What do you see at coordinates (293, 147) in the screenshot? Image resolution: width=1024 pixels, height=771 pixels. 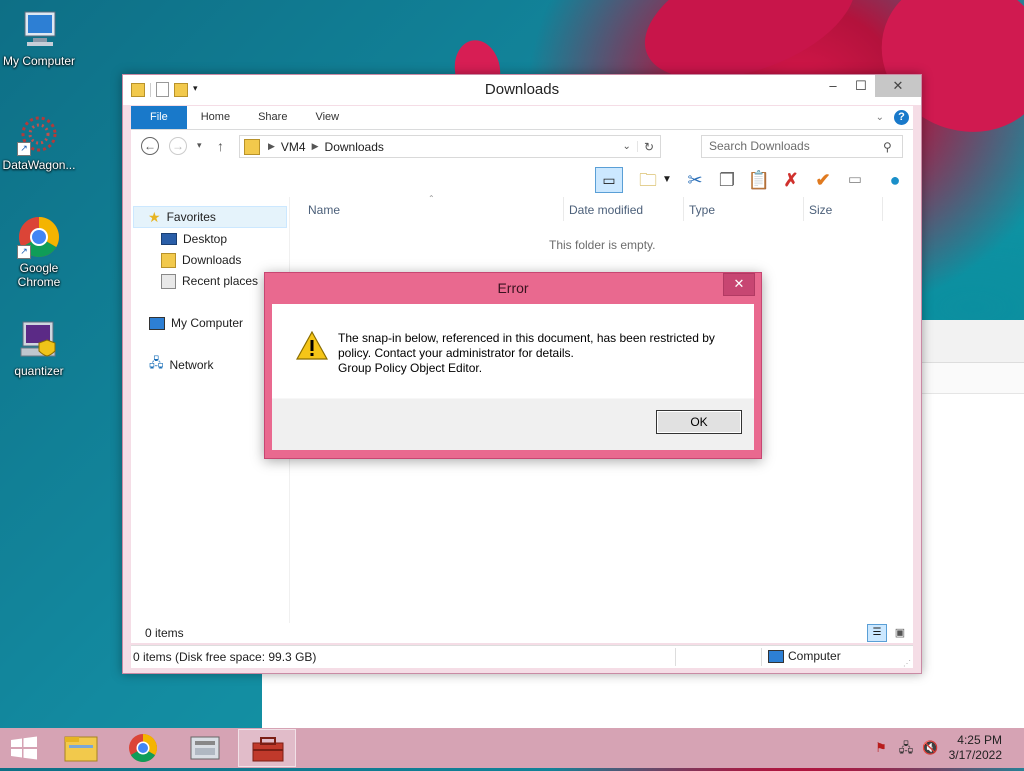 I see `breadcrumb-vm4: VM4` at bounding box center [293, 147].